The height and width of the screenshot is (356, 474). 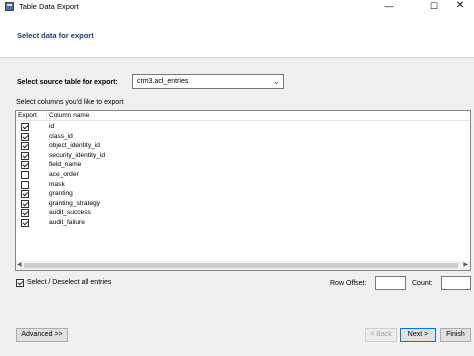 What do you see at coordinates (57, 184) in the screenshot?
I see `column-name: mask` at bounding box center [57, 184].